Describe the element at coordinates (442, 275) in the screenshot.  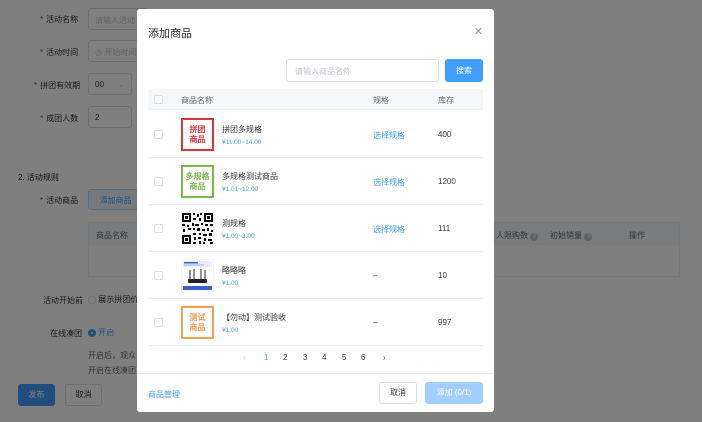
I see `product-stock: 10` at that location.